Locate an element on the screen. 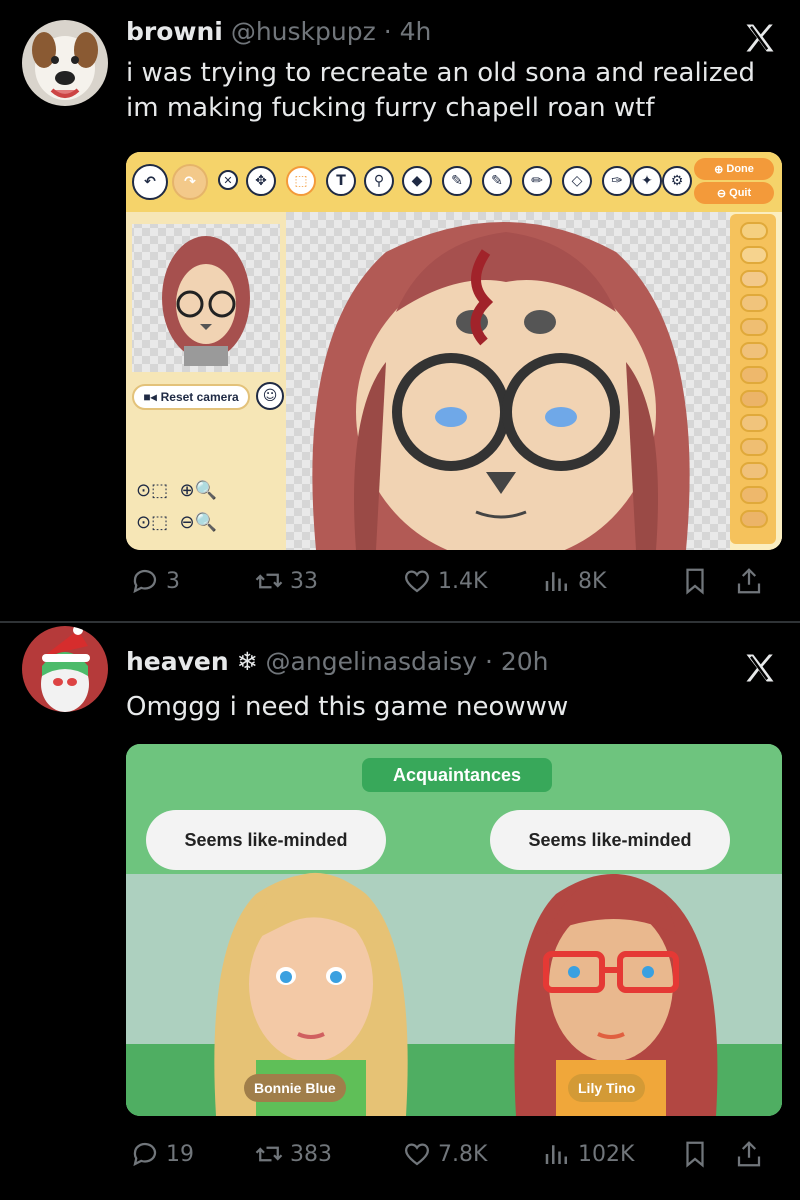  quit-label: Quit is located at coordinates (740, 193).